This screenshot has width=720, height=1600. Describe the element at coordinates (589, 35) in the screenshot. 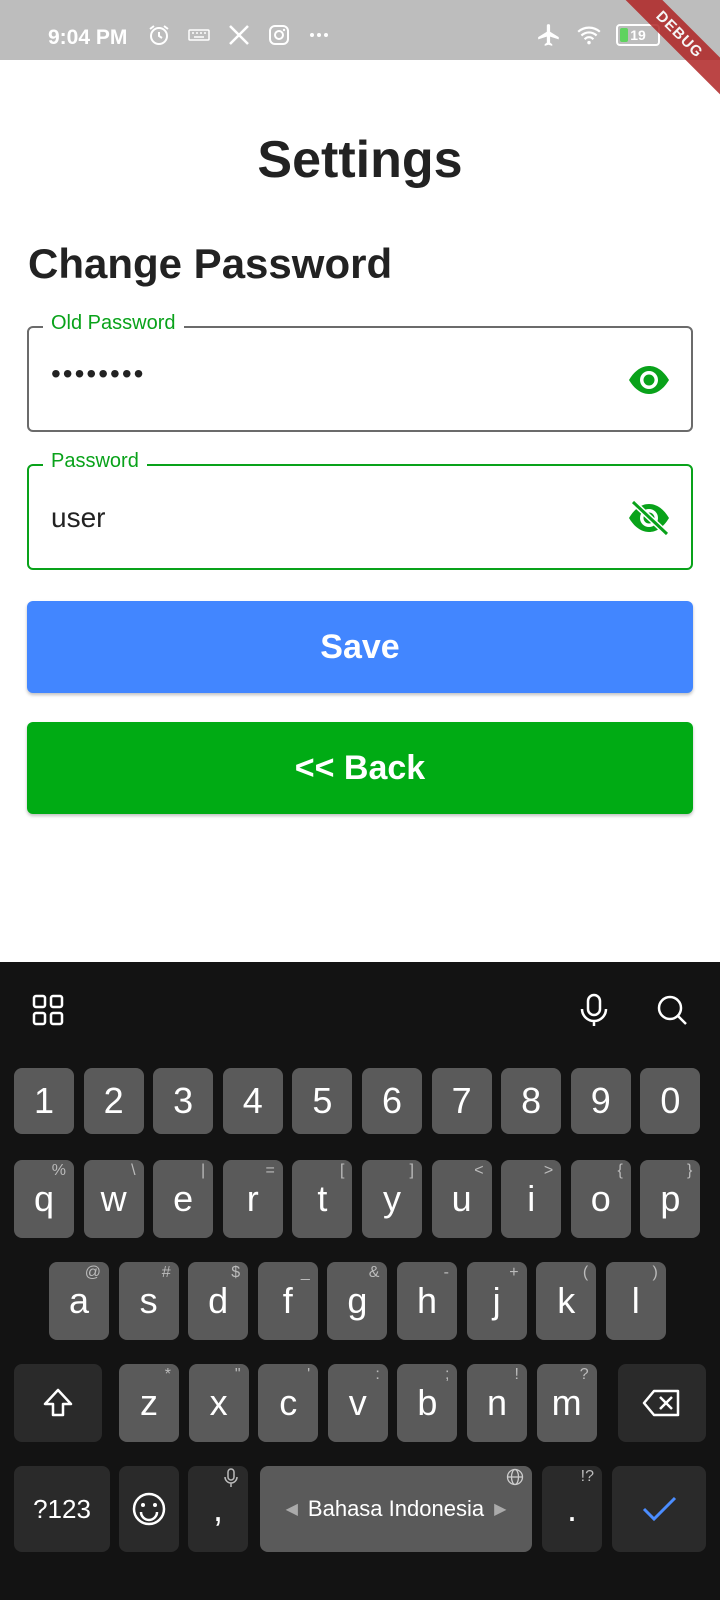

I see `wifi-icon` at that location.